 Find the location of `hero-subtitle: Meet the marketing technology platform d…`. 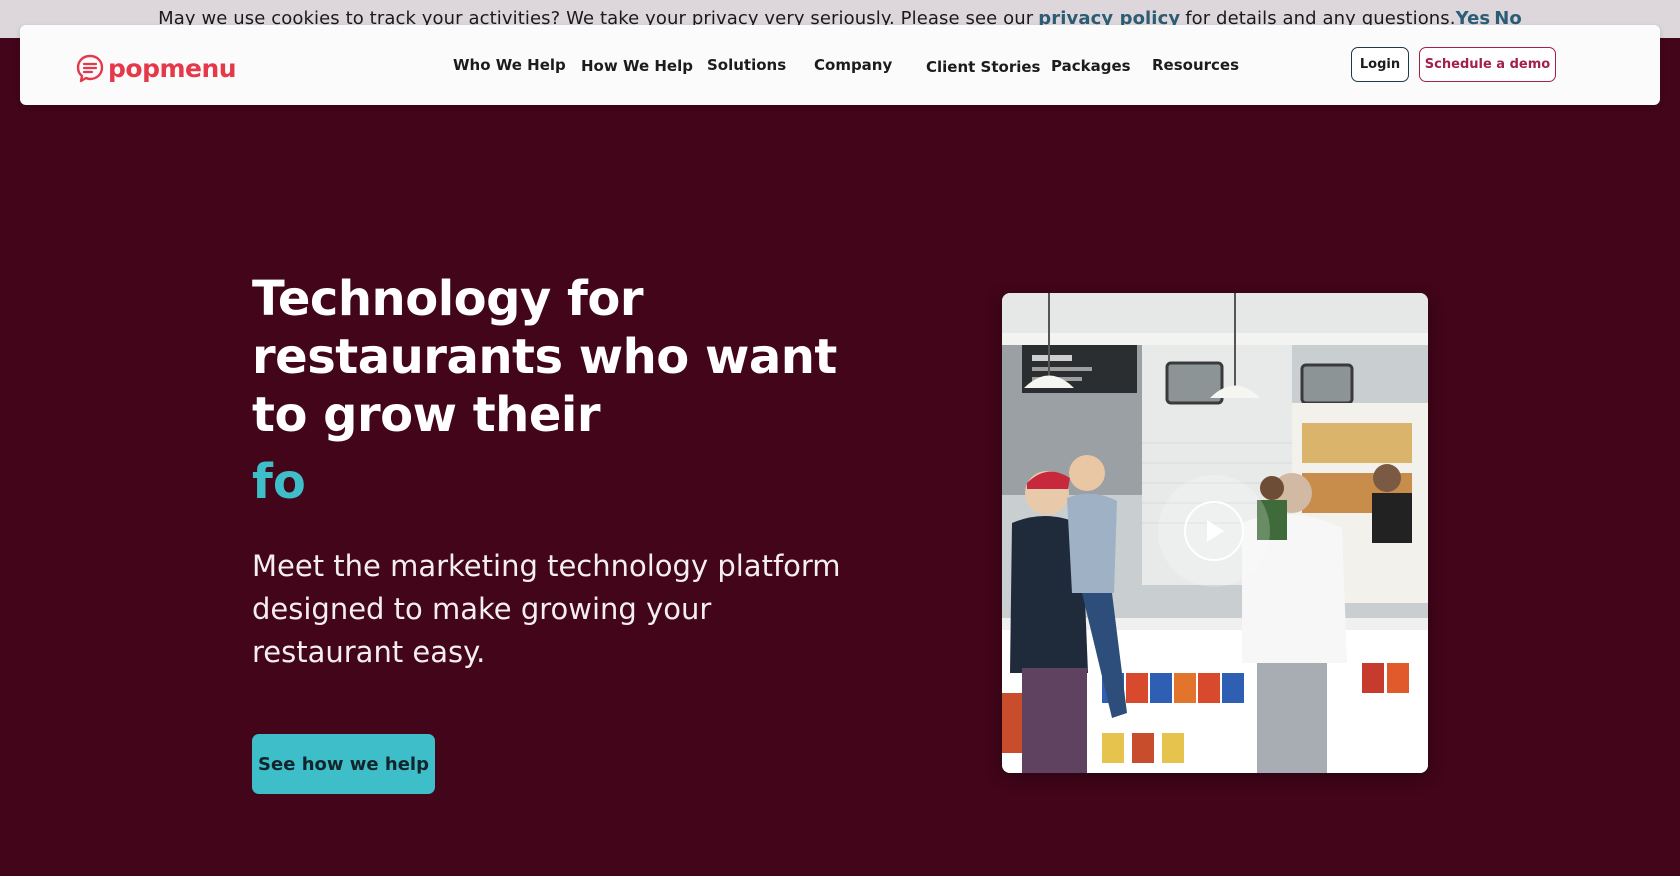

hero-subtitle: Meet the marketing technology platform d… is located at coordinates (546, 609).